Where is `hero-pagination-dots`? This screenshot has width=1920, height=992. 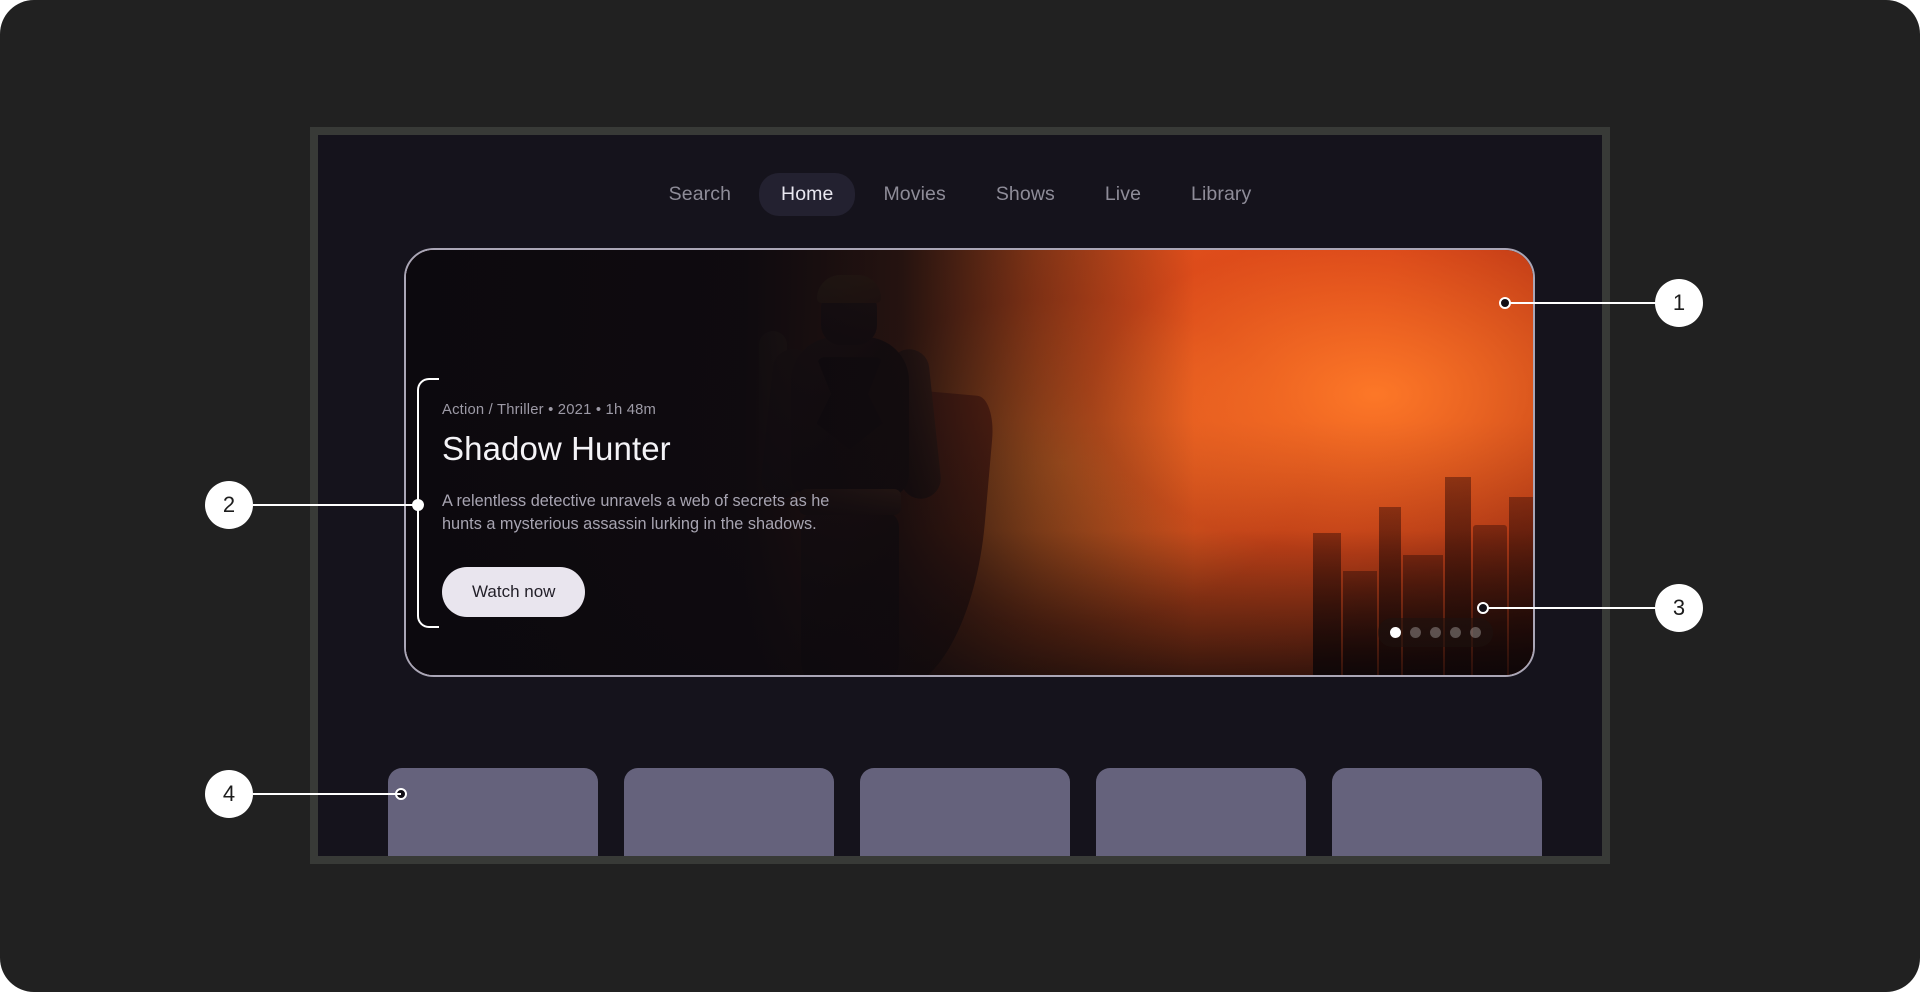
hero-pagination-dots is located at coordinates (1435, 632).